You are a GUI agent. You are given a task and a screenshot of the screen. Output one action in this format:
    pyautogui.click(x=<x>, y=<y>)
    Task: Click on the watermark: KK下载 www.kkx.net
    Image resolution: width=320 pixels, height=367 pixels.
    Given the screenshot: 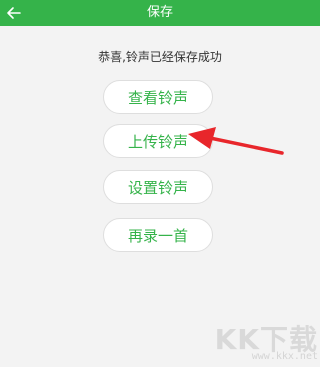 What is the action you would take?
    pyautogui.click(x=257, y=342)
    